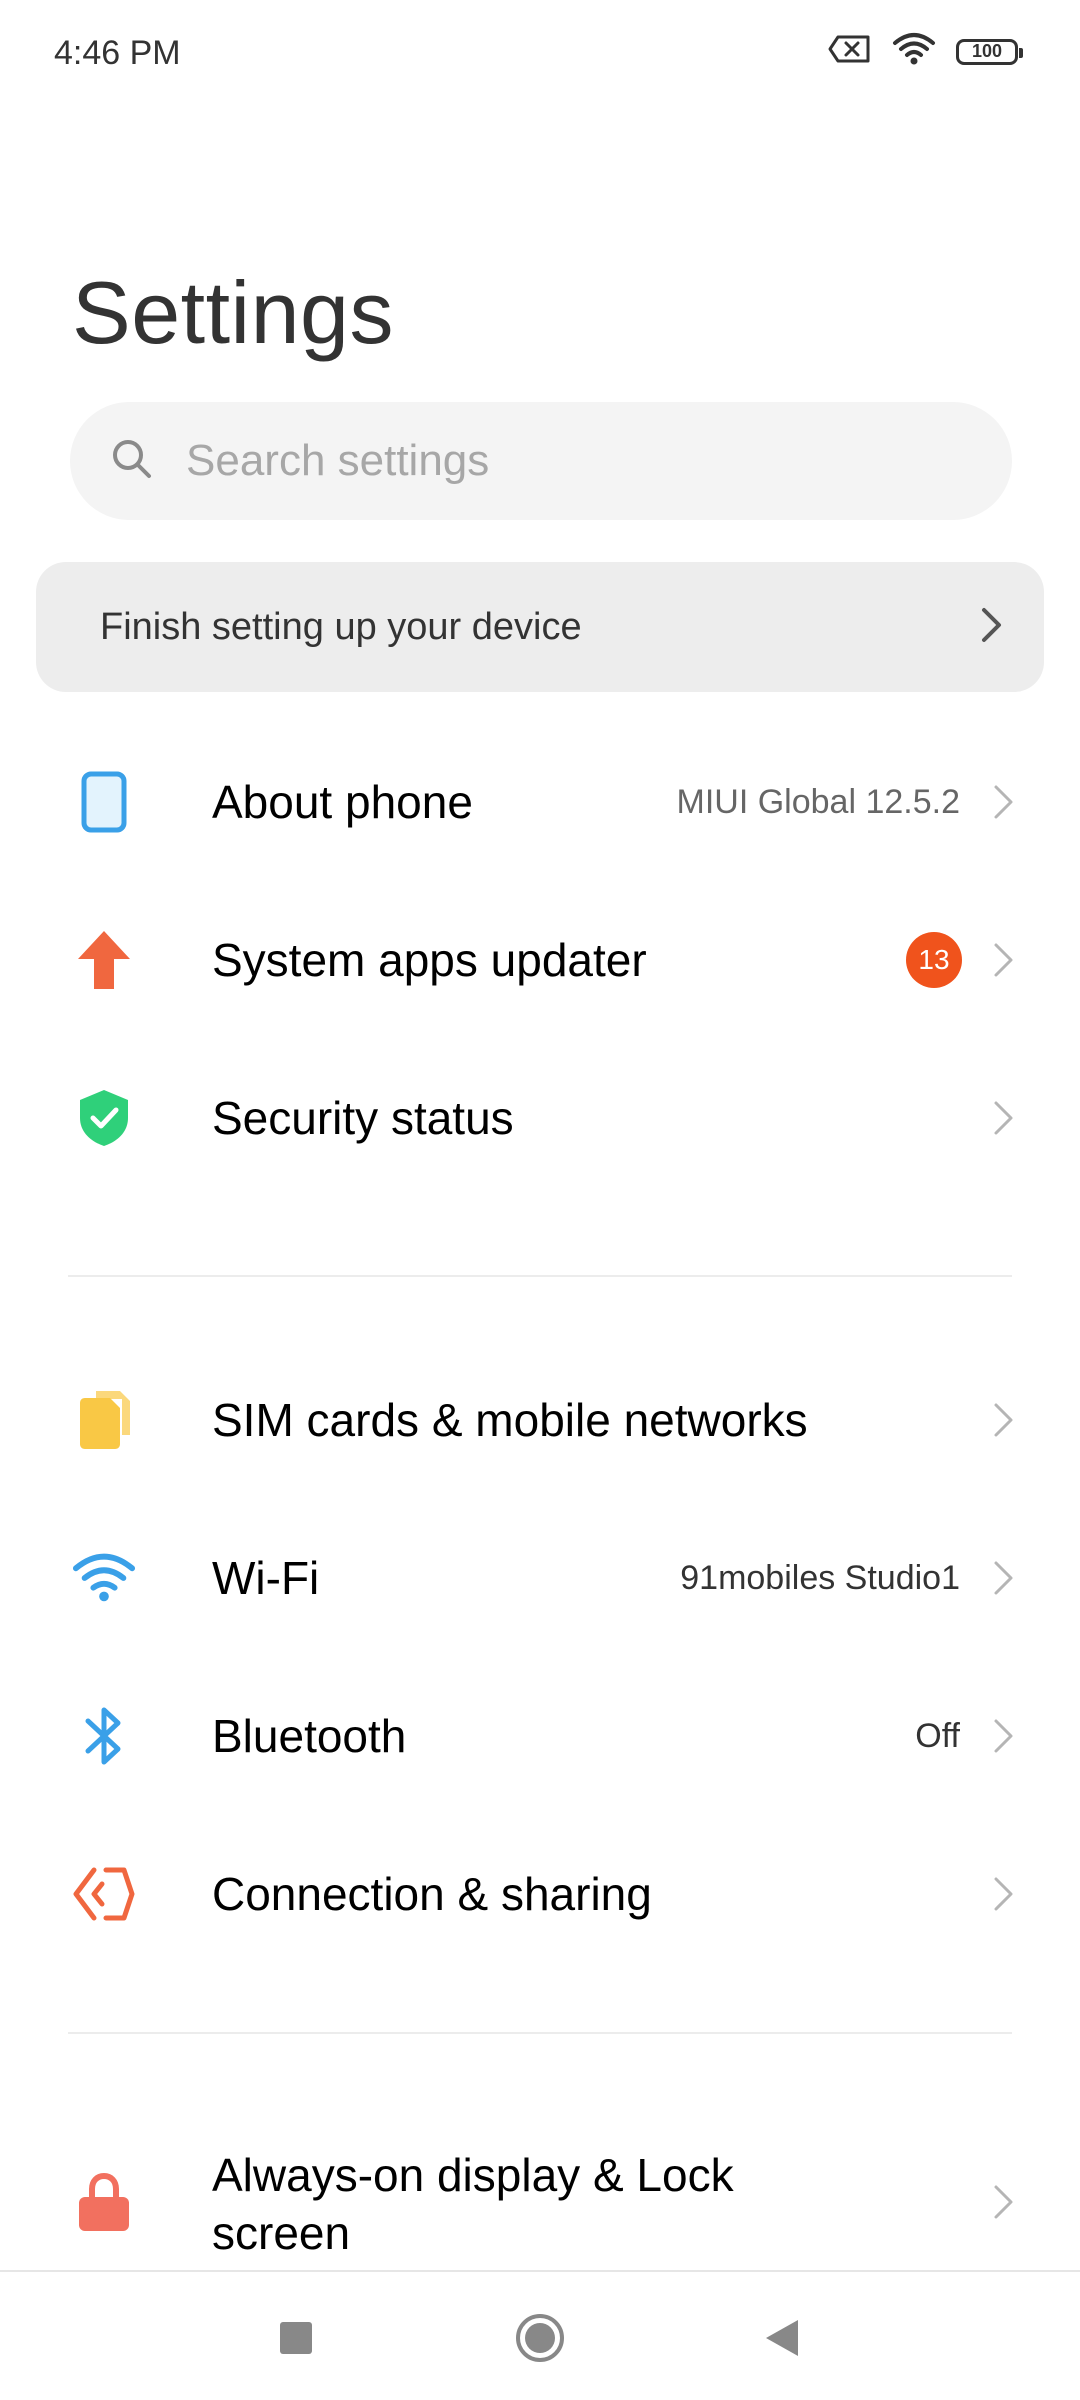  Describe the element at coordinates (309, 1736) in the screenshot. I see `settings-item-label: Bluetooth` at that location.